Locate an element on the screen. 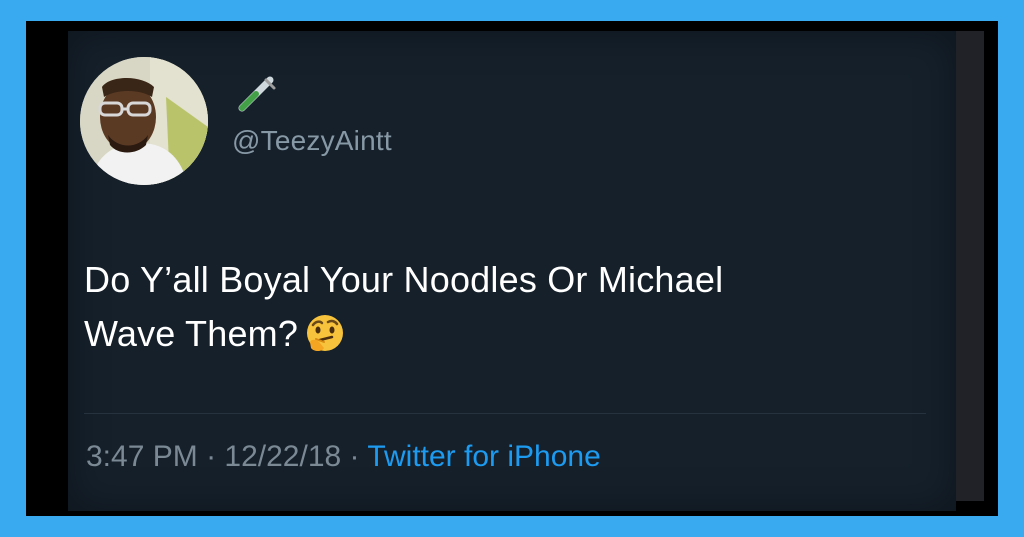 This screenshot has width=1024, height=537. tweet-source-link: Twitter for iPhone is located at coordinates (483, 456).